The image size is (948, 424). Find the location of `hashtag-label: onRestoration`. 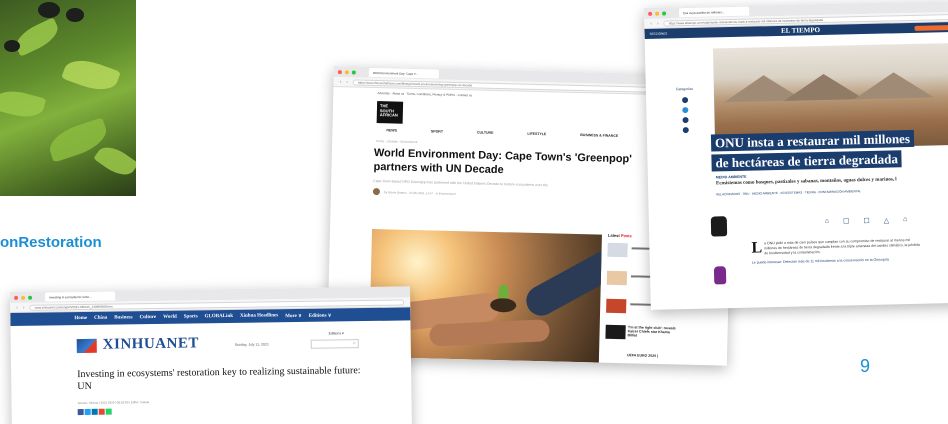

hashtag-label: onRestoration is located at coordinates (51, 242).